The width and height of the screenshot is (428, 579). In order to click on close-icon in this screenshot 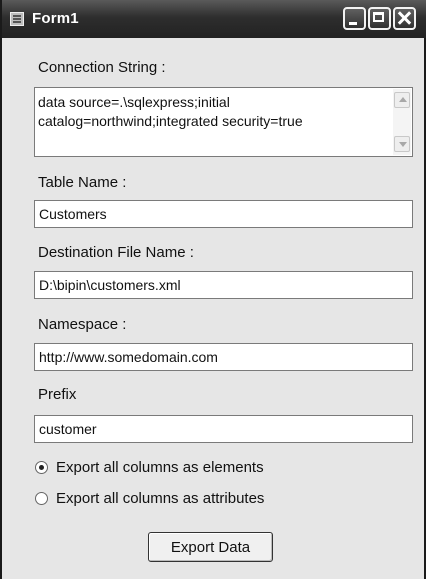, I will do `click(404, 18)`.